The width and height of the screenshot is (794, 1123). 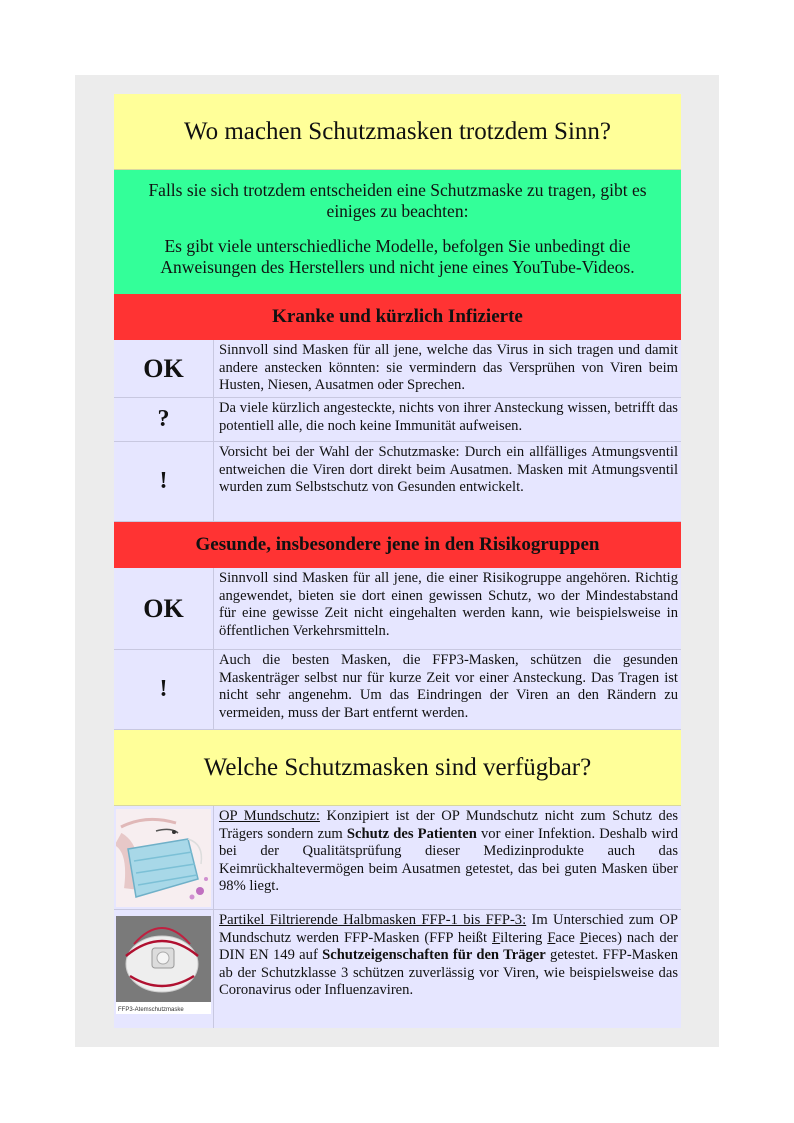 What do you see at coordinates (163, 965) in the screenshot?
I see `ffp3-mask-photo: FFP3-Atemschutzmaske` at bounding box center [163, 965].